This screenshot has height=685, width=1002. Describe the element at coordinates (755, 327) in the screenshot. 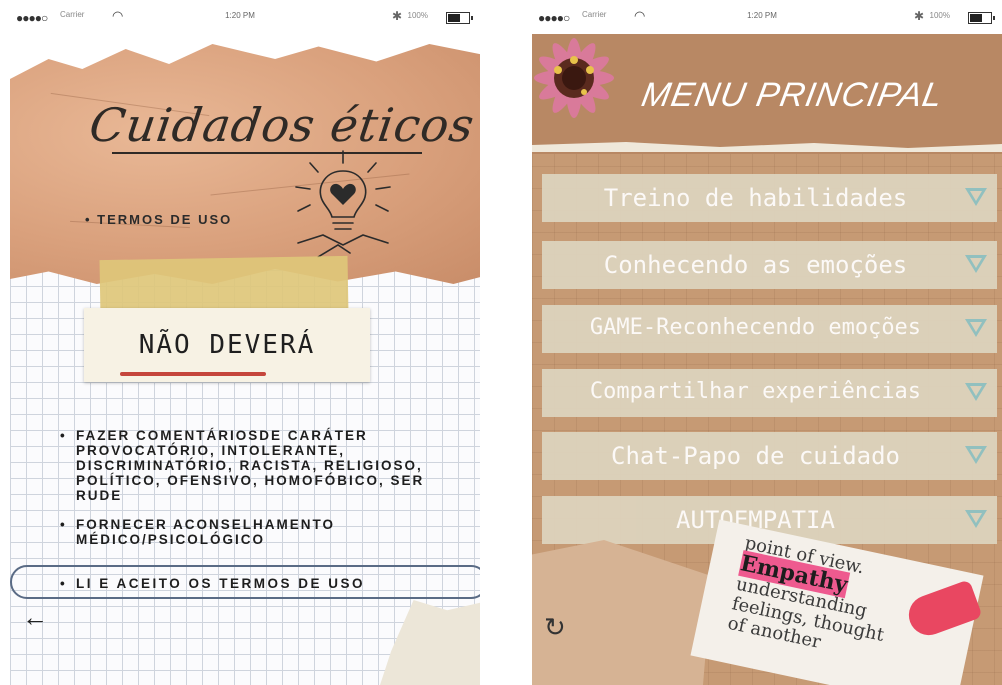

I see `menu-item-label: GAME-Reconhecendo emoções` at that location.